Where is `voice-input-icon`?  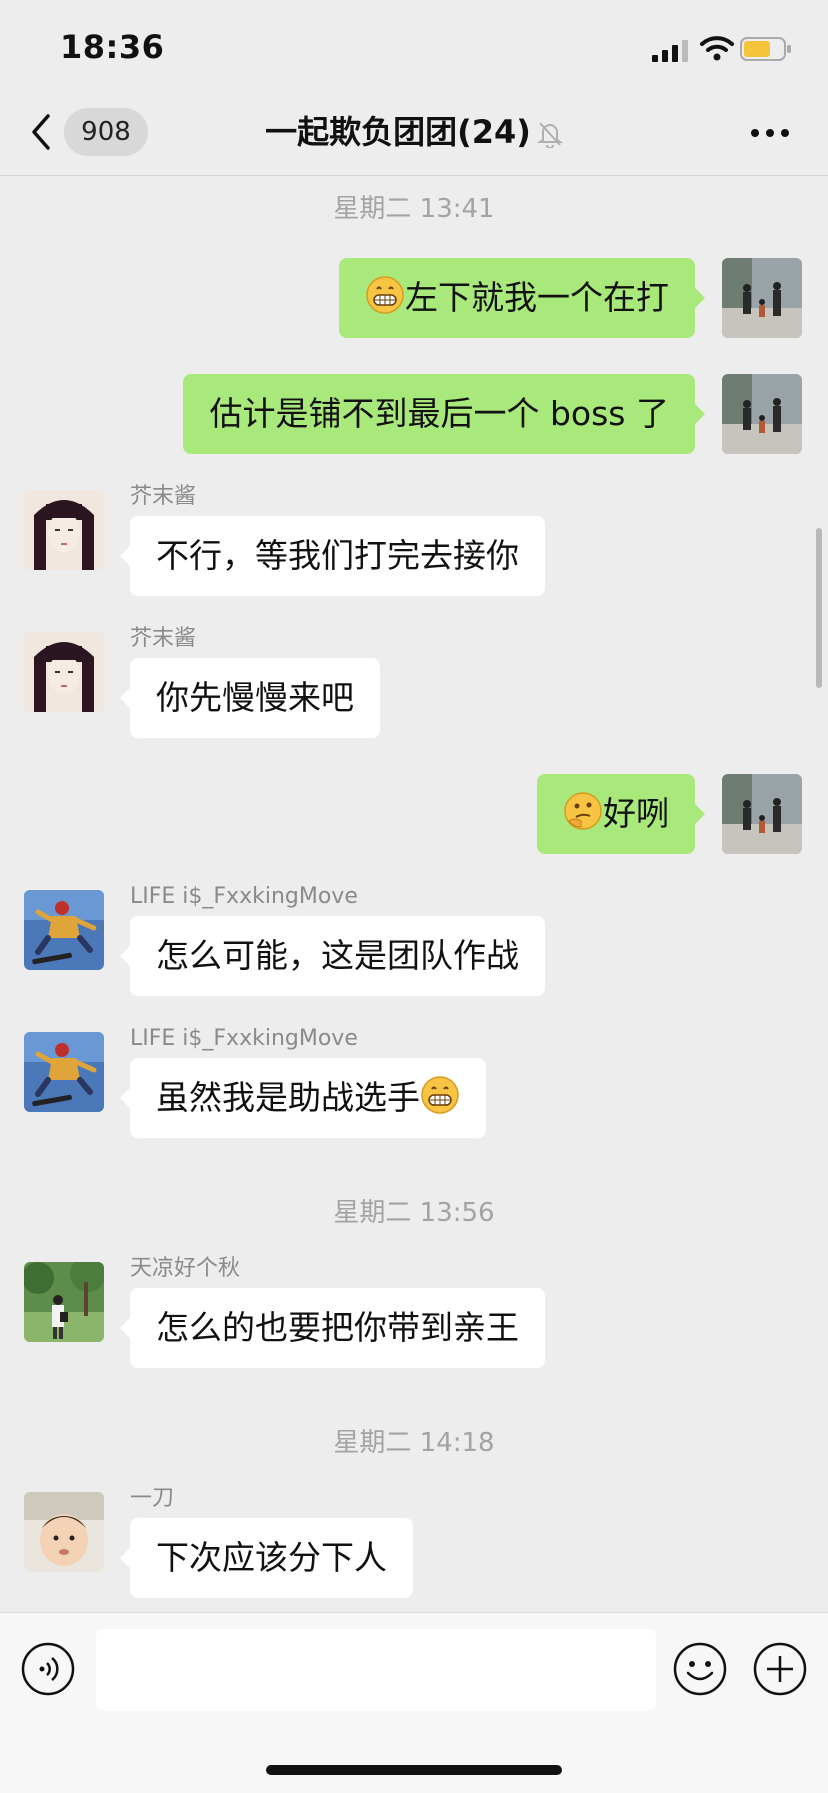 voice-input-icon is located at coordinates (48, 1669).